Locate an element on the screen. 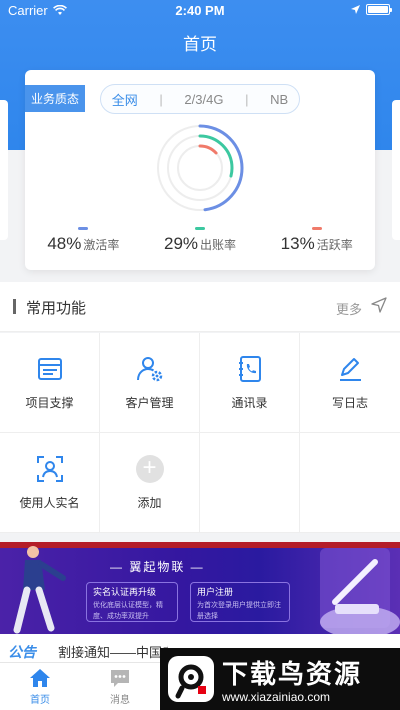  function-customer-management: 客户管理 is located at coordinates (150, 383).